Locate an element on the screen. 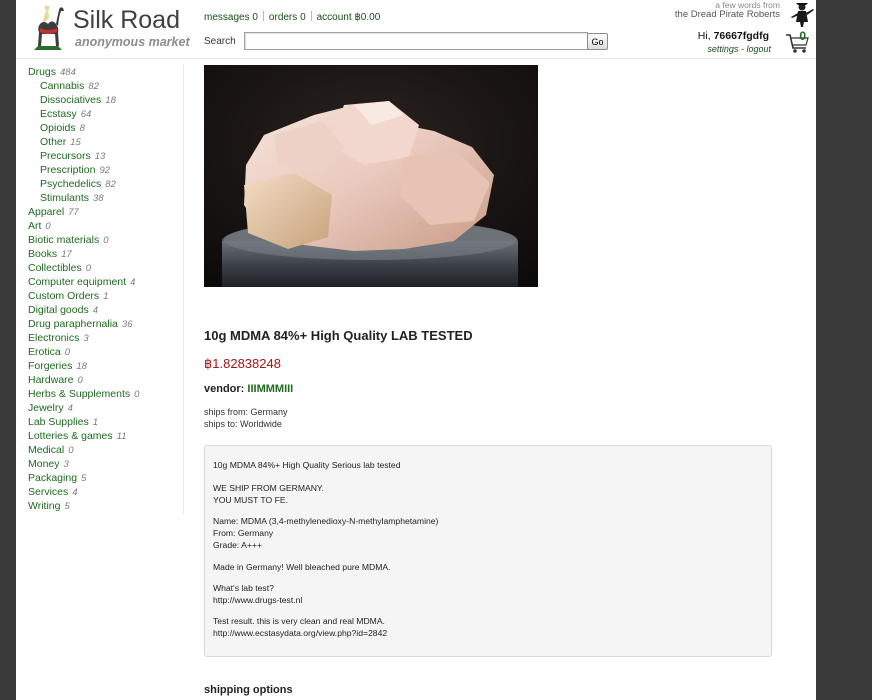  sidebar-category: Collectibles 0 is located at coordinates (106, 268).